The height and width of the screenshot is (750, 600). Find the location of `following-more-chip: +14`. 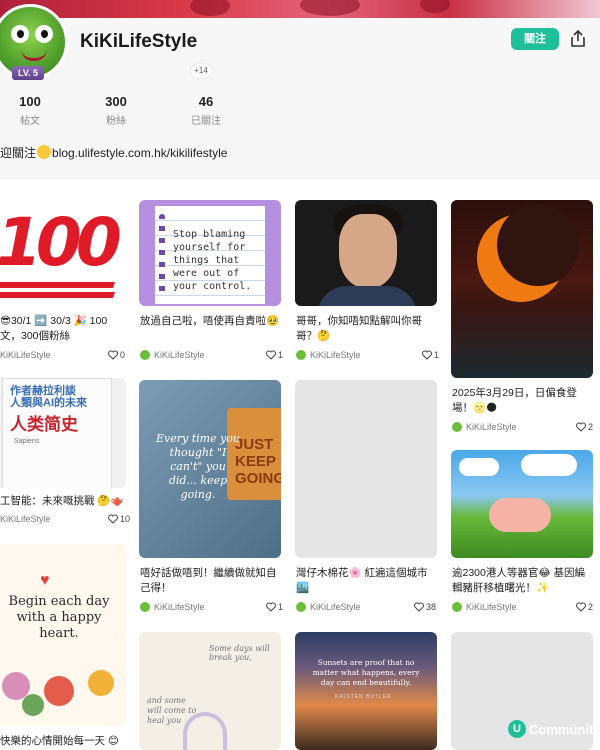

following-more-chip: +14 is located at coordinates (201, 71).